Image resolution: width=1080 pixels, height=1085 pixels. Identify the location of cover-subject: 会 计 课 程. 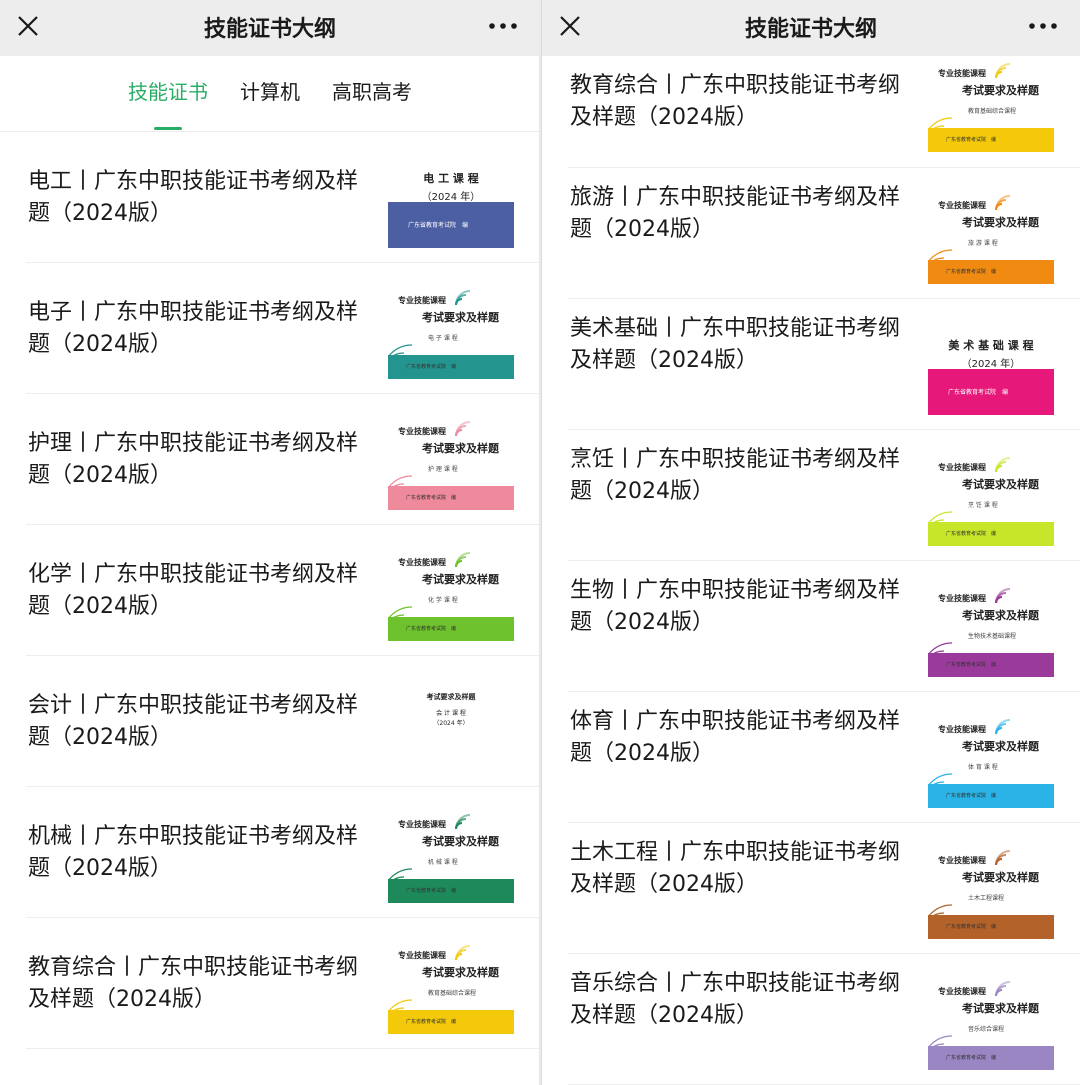
(451, 713).